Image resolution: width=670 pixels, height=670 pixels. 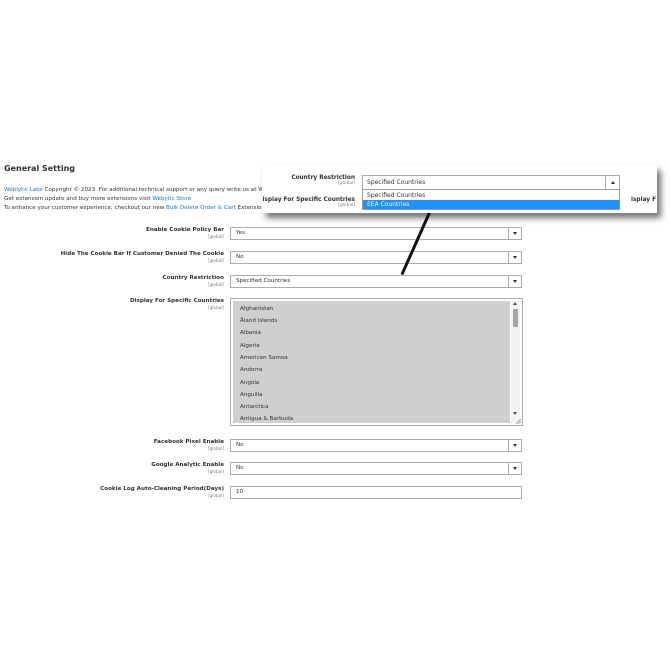 What do you see at coordinates (251, 395) in the screenshot?
I see `country-option: Anguilla` at bounding box center [251, 395].